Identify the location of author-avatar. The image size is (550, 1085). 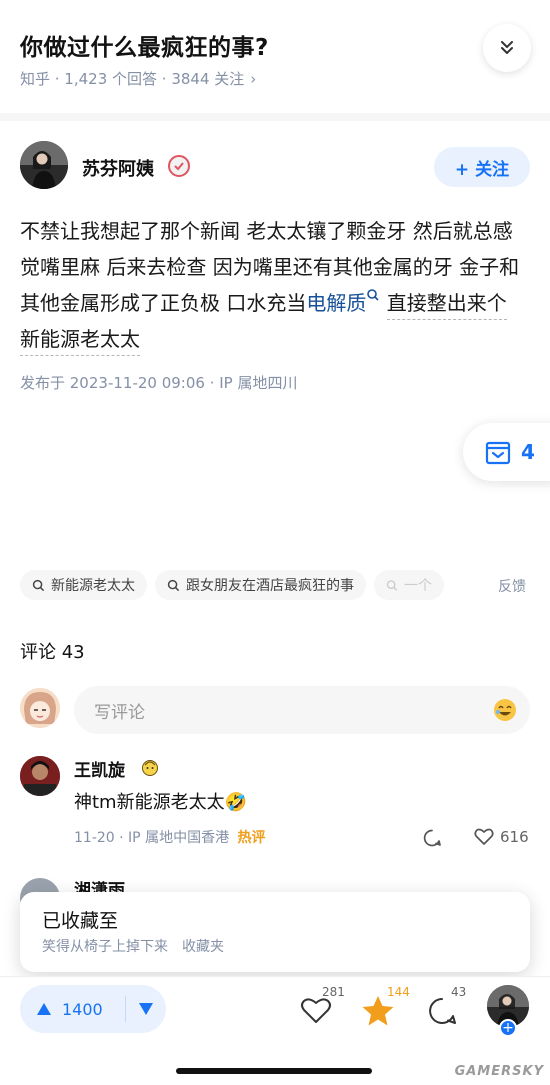
(44, 165).